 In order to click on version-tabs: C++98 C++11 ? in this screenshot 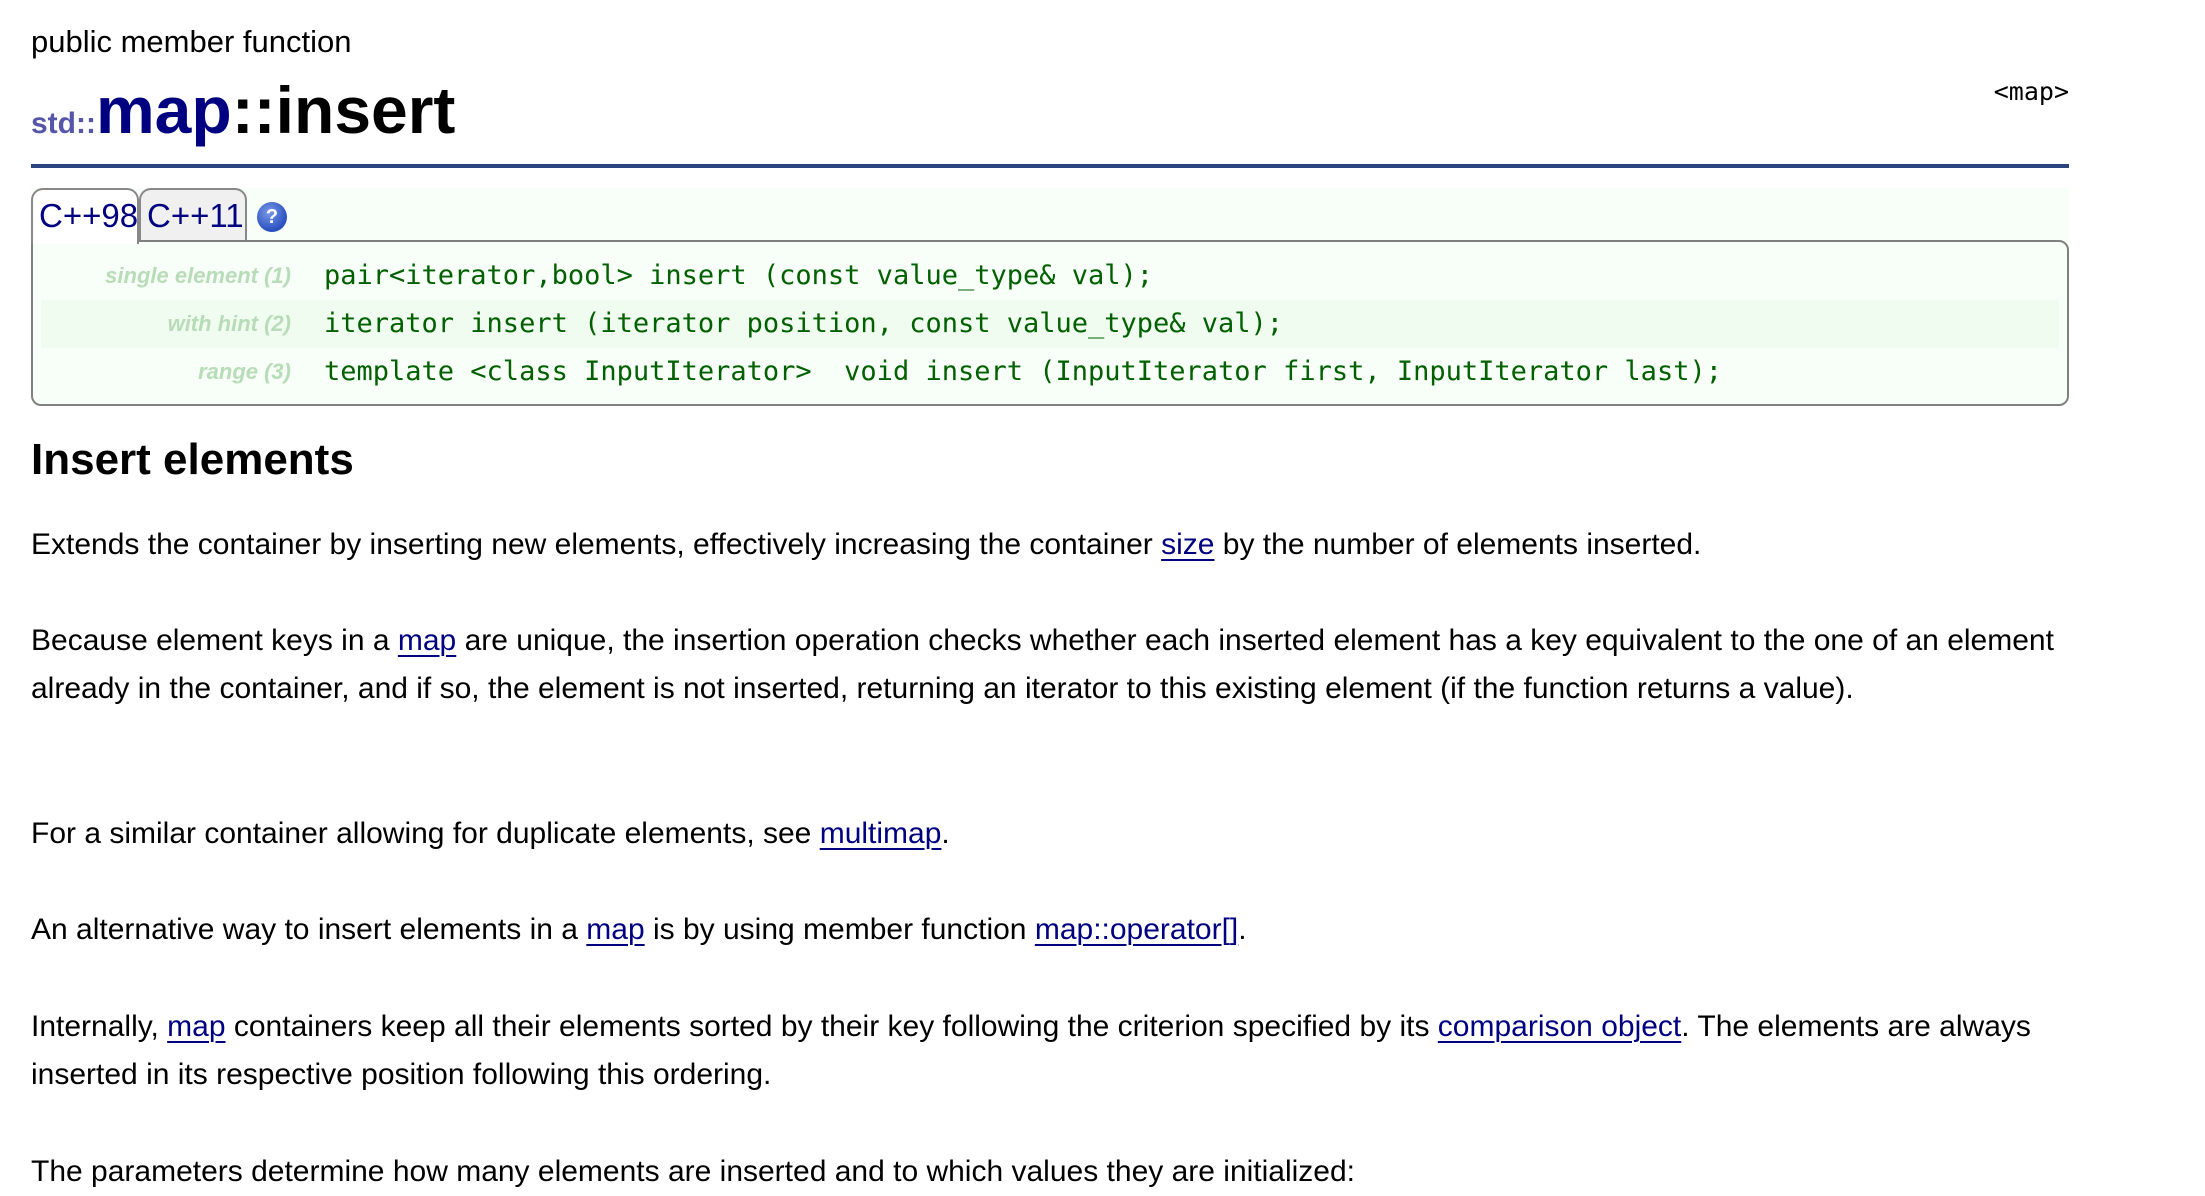, I will do `click(1050, 216)`.